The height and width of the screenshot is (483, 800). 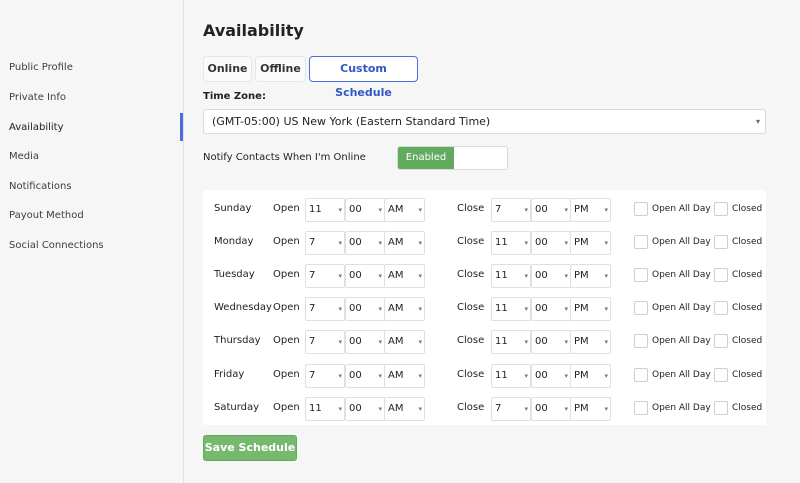 What do you see at coordinates (312, 308) in the screenshot?
I see `open-hour-value: 7` at bounding box center [312, 308].